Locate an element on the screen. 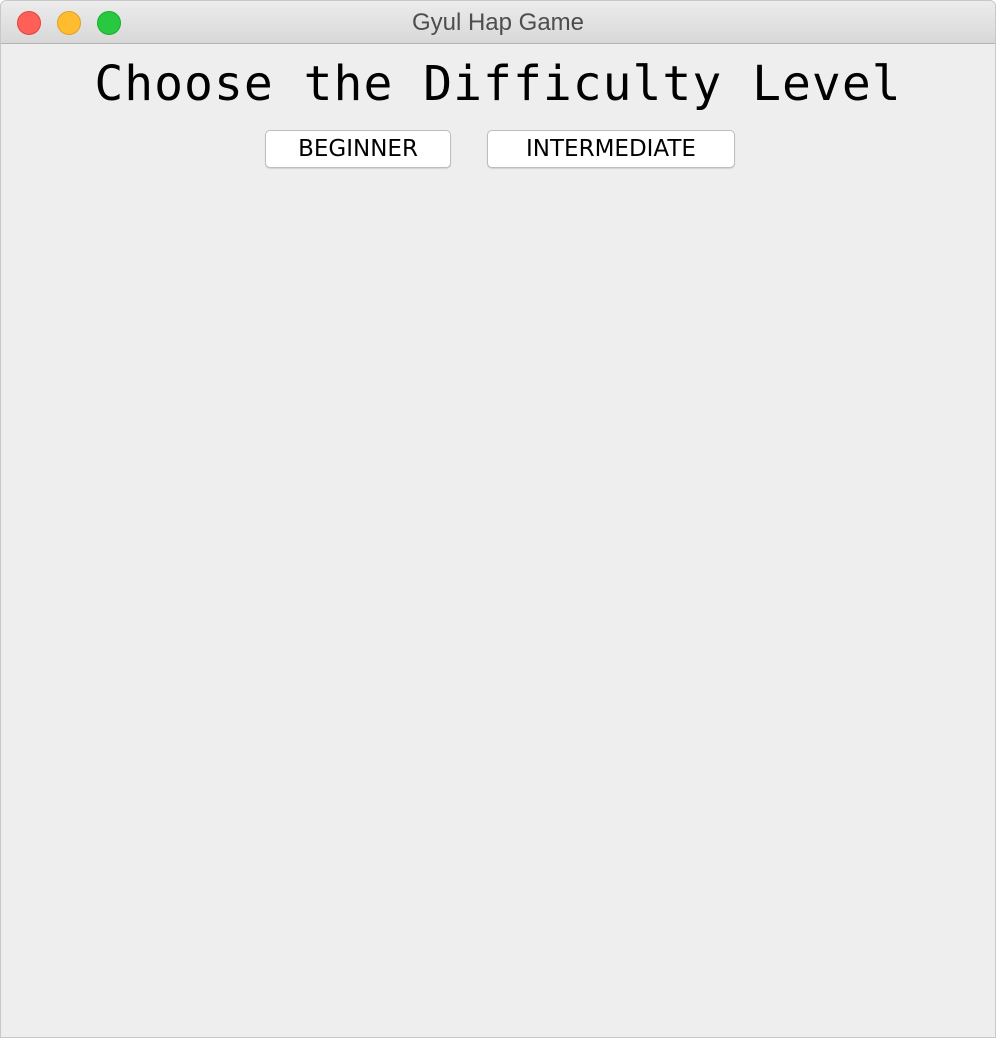 This screenshot has height=1038, width=996. page-title: Choose the Difficulty Level is located at coordinates (498, 84).